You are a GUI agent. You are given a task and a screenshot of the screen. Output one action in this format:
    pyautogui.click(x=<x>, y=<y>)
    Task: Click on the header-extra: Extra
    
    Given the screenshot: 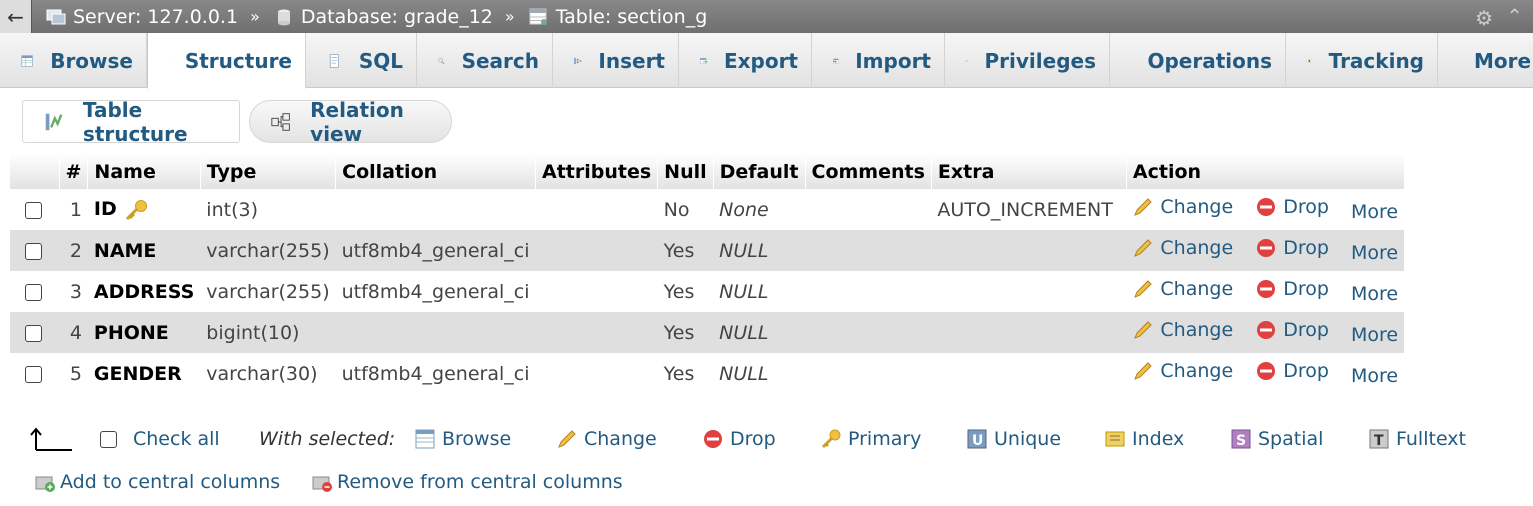 What is the action you would take?
    pyautogui.click(x=1029, y=171)
    